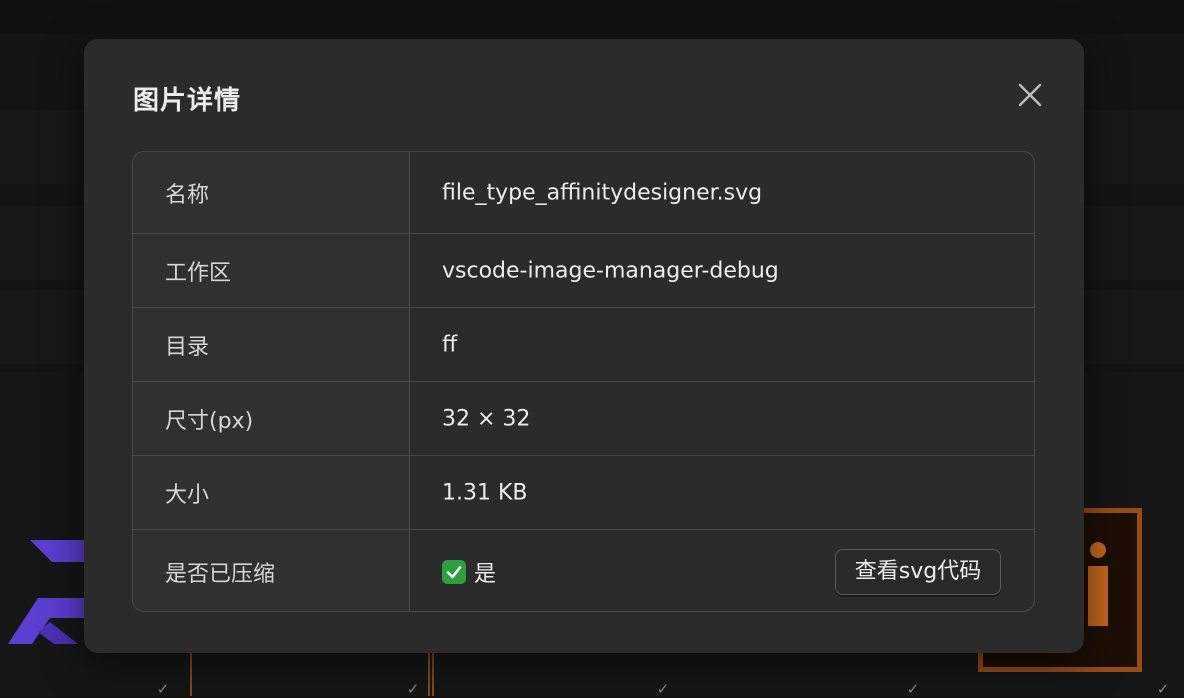  I want to click on value-cell: vscode-image-manager-debug, so click(722, 270).